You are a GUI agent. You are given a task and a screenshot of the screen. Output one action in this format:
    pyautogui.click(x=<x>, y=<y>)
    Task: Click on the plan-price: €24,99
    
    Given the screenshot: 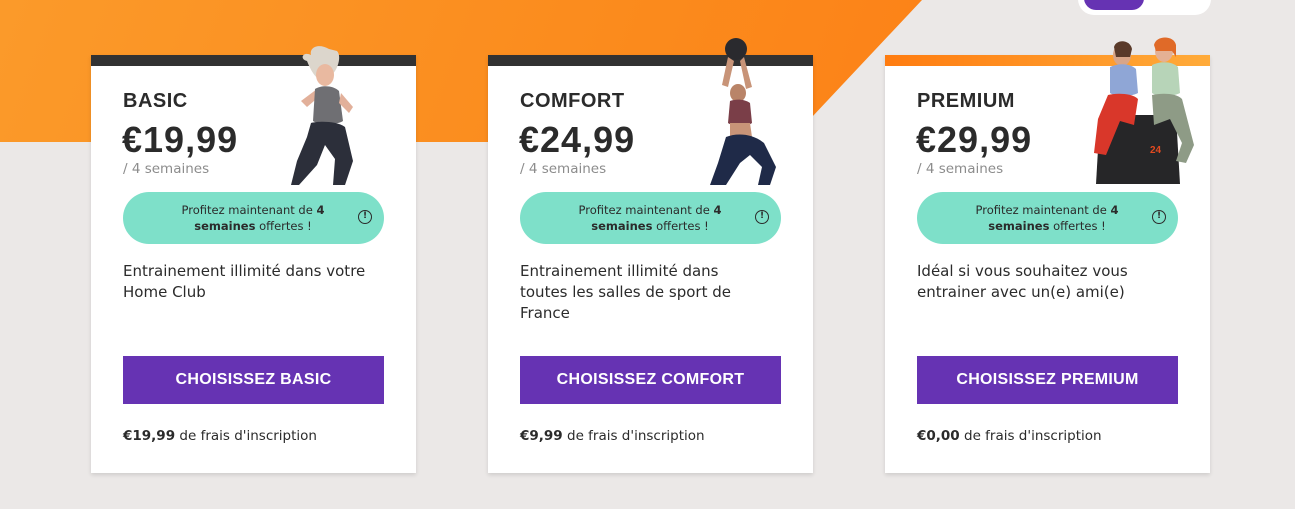 What is the action you would take?
    pyautogui.click(x=577, y=139)
    